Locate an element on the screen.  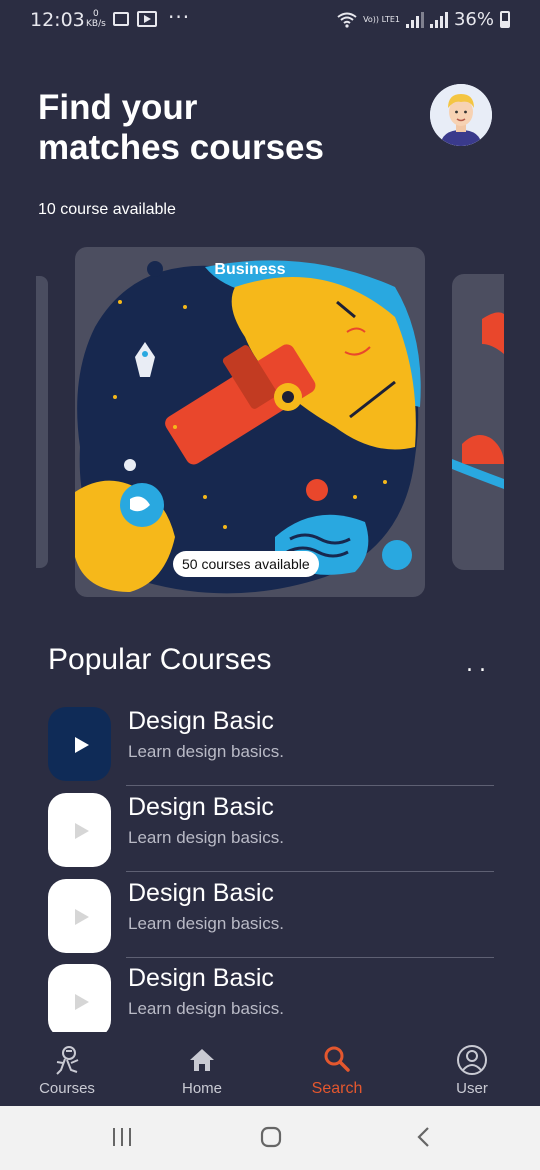
carousel-card-next is located at coordinates (478, 422).